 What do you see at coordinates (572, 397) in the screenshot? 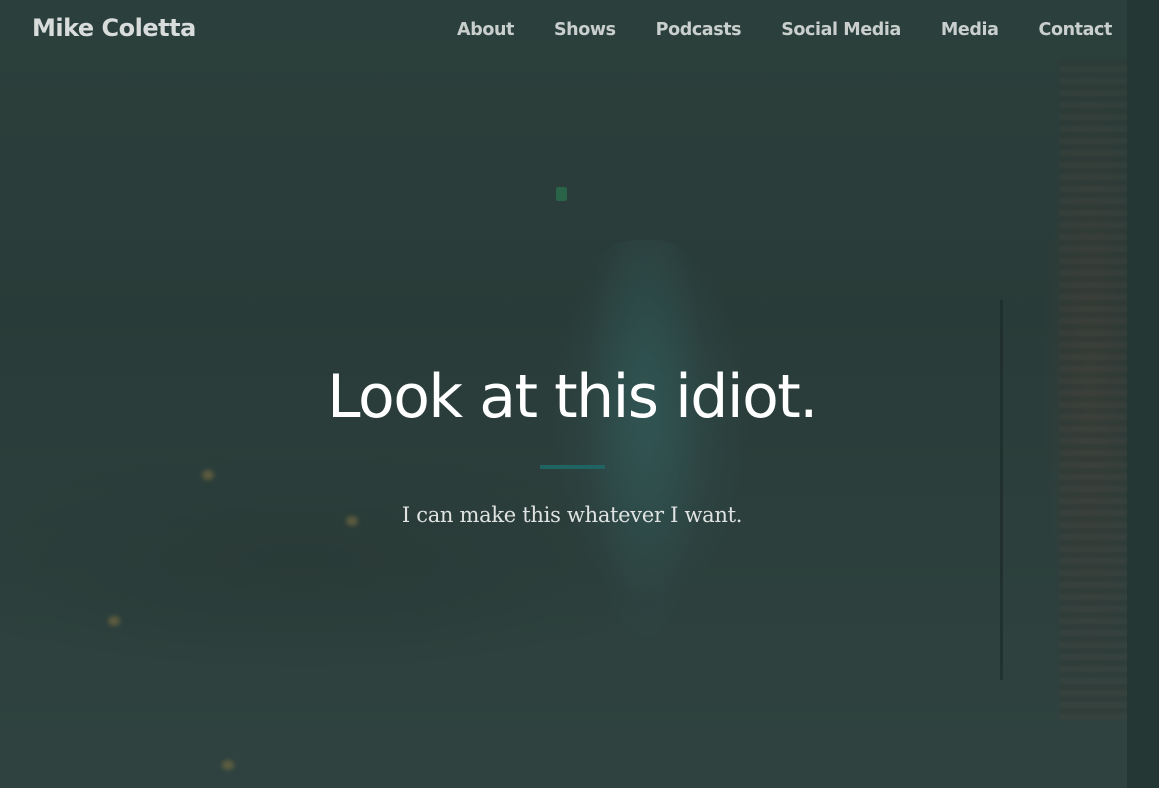
I see `hero-title: Look at this idiot.` at bounding box center [572, 397].